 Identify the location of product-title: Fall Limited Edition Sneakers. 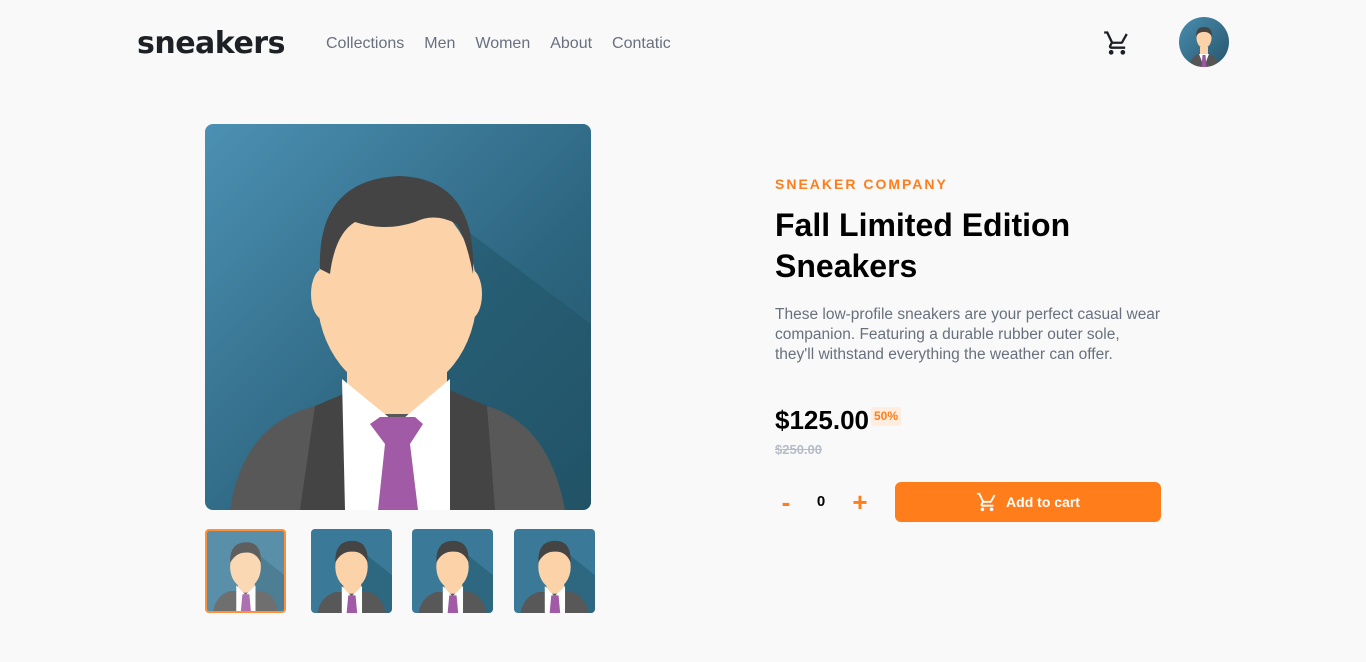
(923, 245).